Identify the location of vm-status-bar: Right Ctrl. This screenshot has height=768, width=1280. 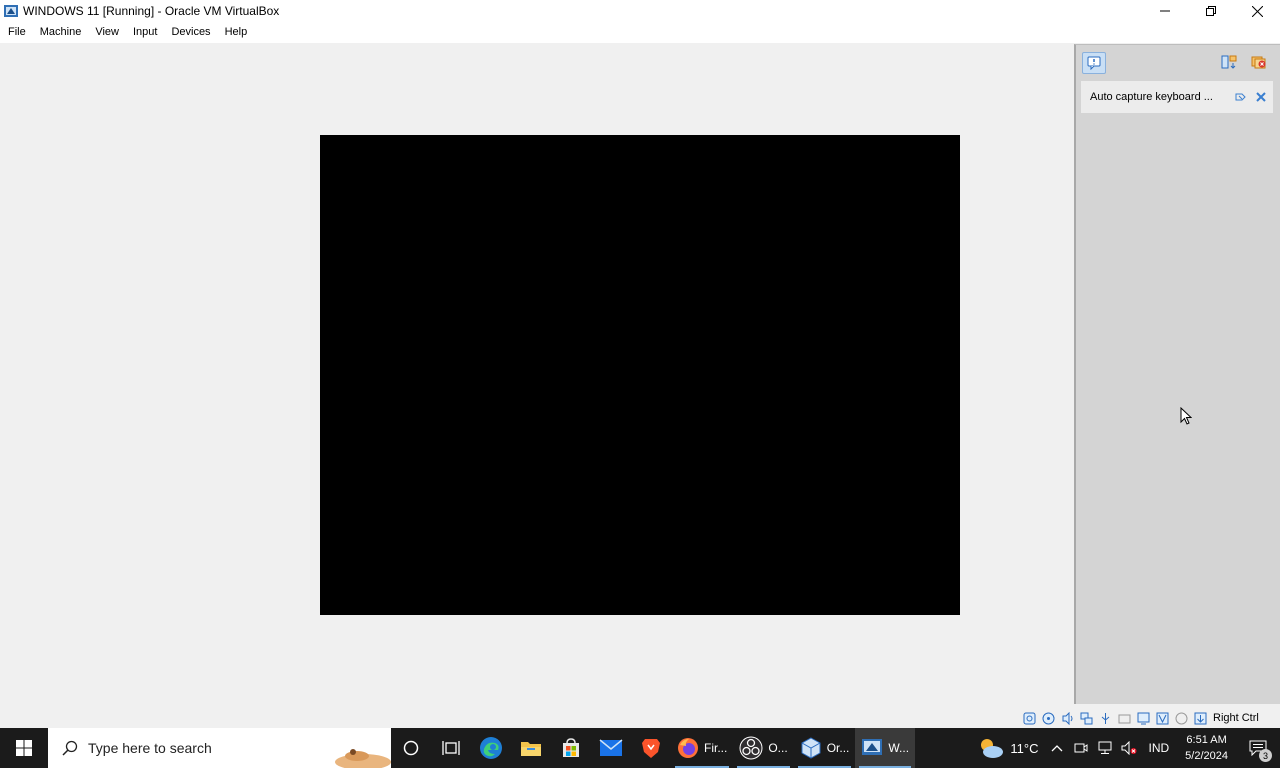
(1151, 718).